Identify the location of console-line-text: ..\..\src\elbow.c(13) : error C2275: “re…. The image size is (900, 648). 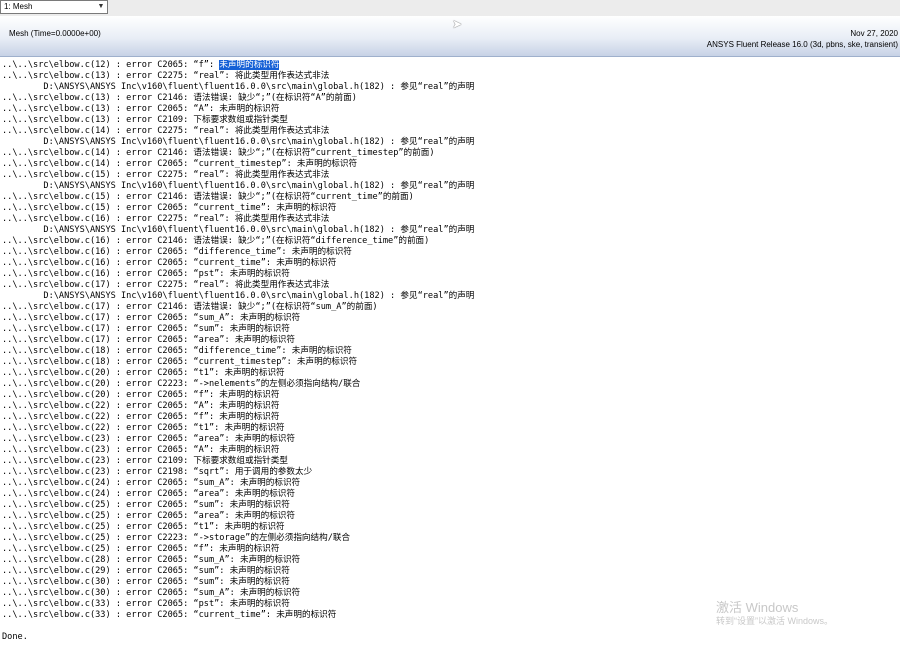
(166, 76).